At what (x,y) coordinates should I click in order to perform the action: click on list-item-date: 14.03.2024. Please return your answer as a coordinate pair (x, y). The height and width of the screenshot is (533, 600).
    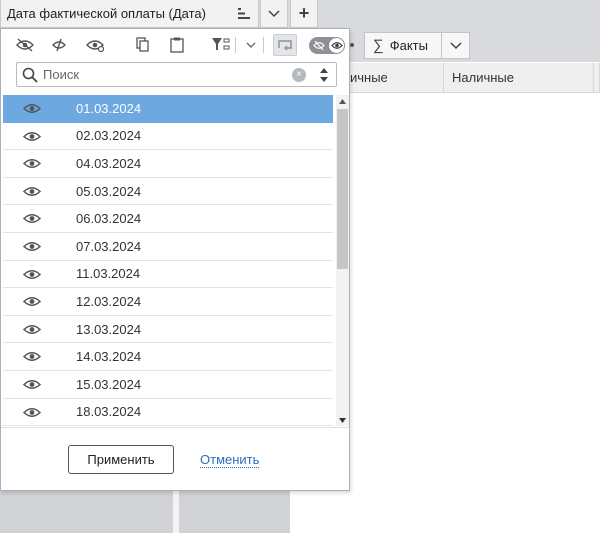
    Looking at the image, I should click on (109, 357).